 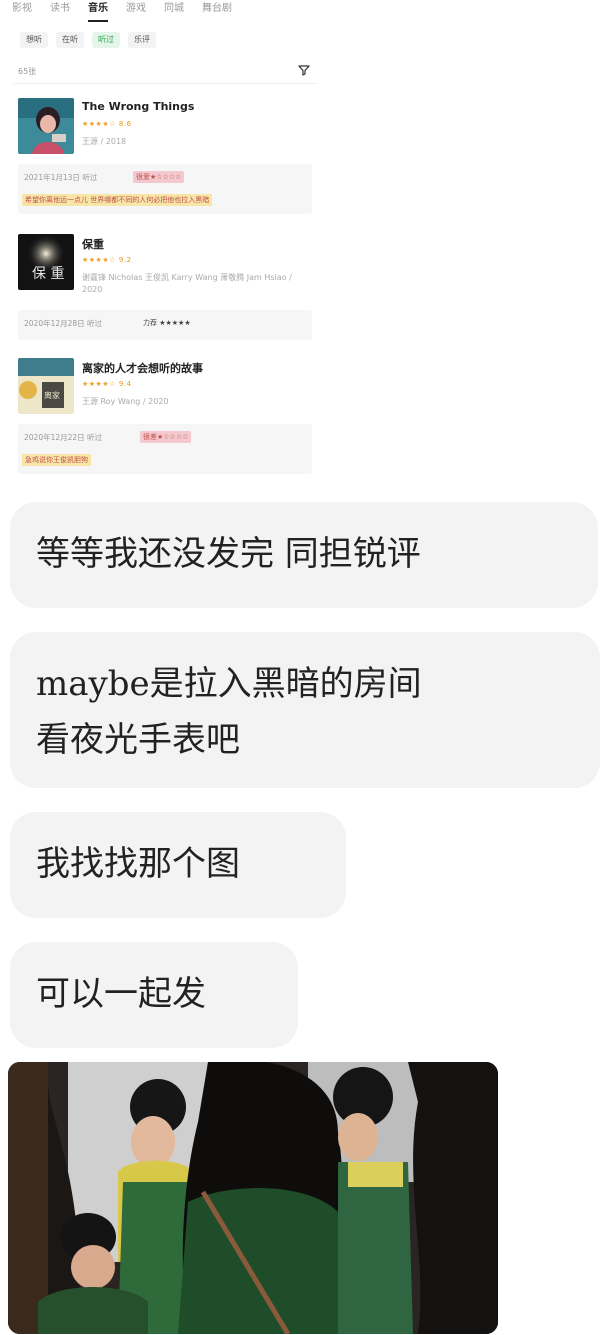 I want to click on chat-message: 我找找那个图, so click(x=178, y=865).